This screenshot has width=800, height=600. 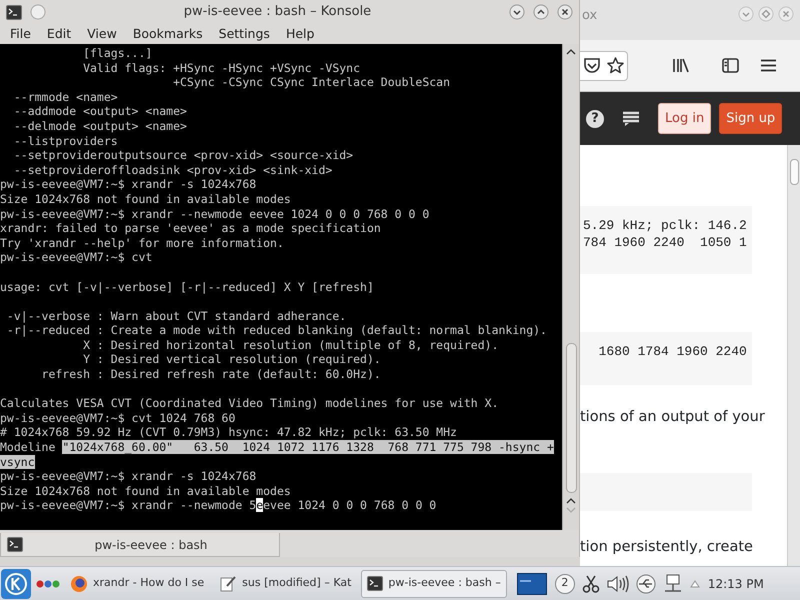 What do you see at coordinates (173, 170) in the screenshot?
I see `terminal-line: --setprovideroffloadsink <prov-xid> <sink-xid>` at bounding box center [173, 170].